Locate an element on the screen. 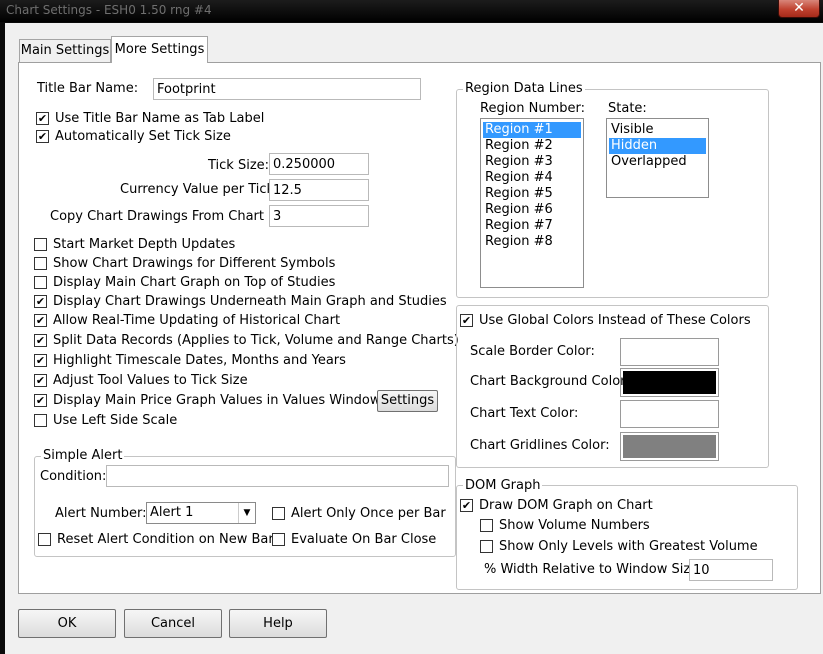 The image size is (823, 654). draw-dom-graph-checkbox: ✔ Draw DOM Graph on Chart is located at coordinates (556, 505).